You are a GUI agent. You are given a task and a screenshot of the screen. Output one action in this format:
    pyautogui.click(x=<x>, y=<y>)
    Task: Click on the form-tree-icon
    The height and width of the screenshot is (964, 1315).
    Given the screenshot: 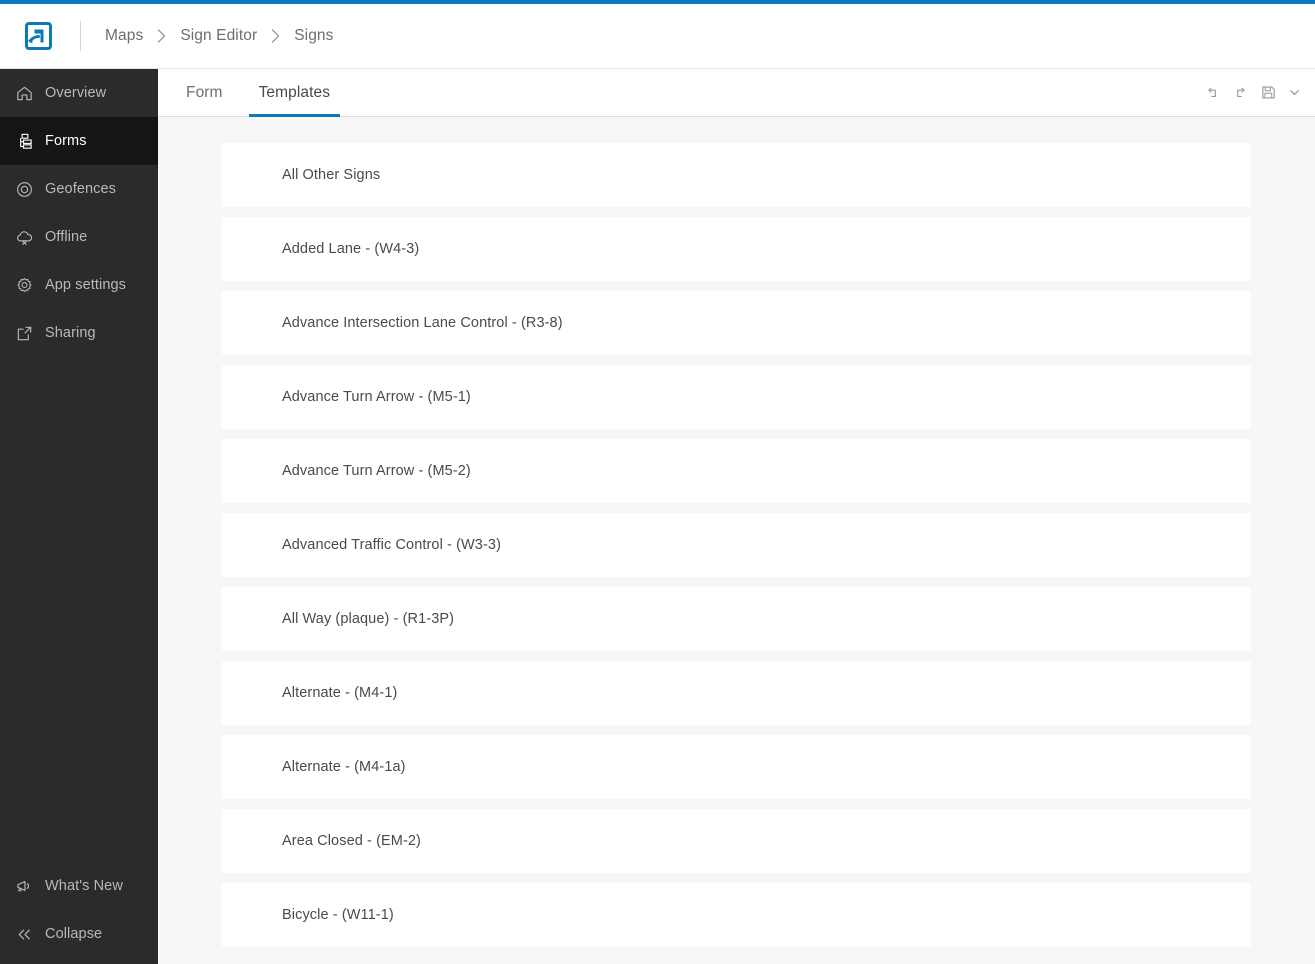 What is the action you would take?
    pyautogui.click(x=24, y=141)
    